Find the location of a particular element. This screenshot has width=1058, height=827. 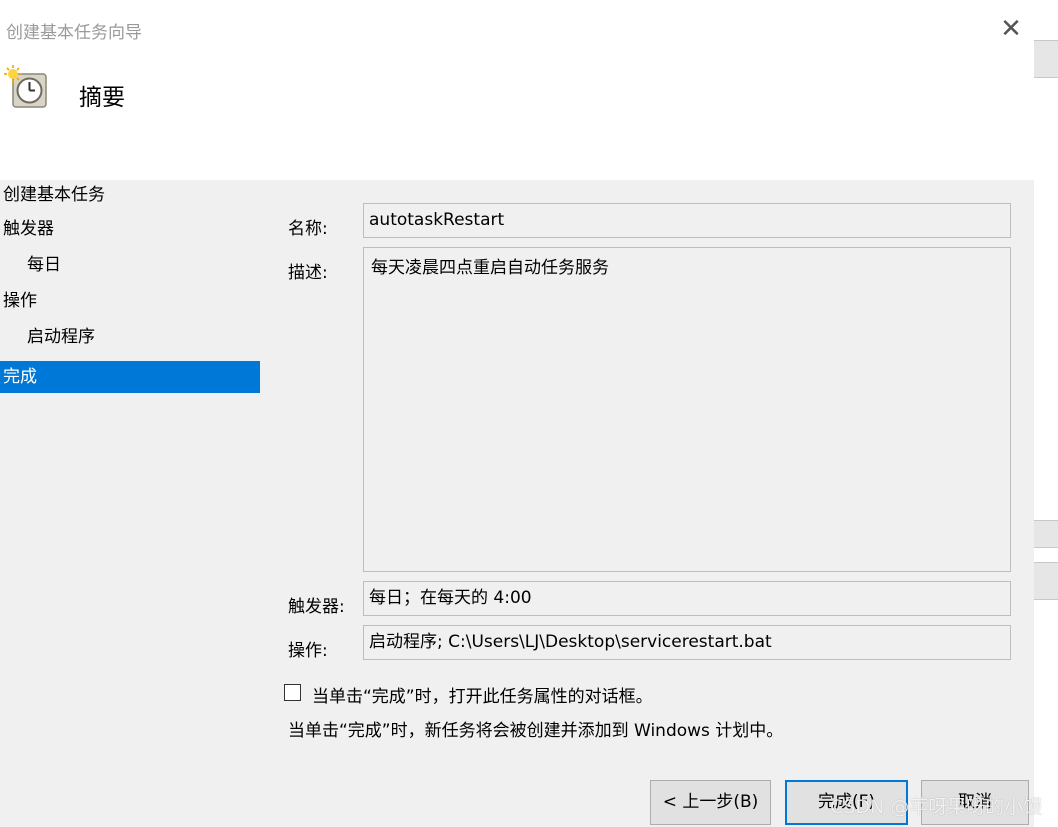

task-clock-icon is located at coordinates (25, 86).